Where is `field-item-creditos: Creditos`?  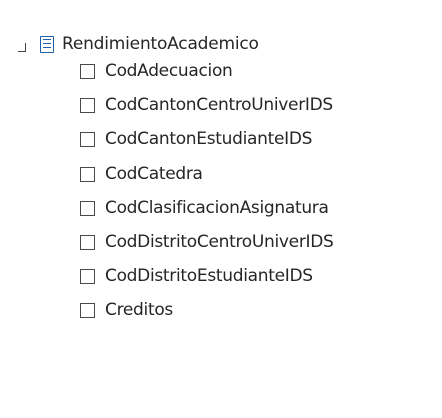
field-item-creditos: Creditos is located at coordinates (207, 316).